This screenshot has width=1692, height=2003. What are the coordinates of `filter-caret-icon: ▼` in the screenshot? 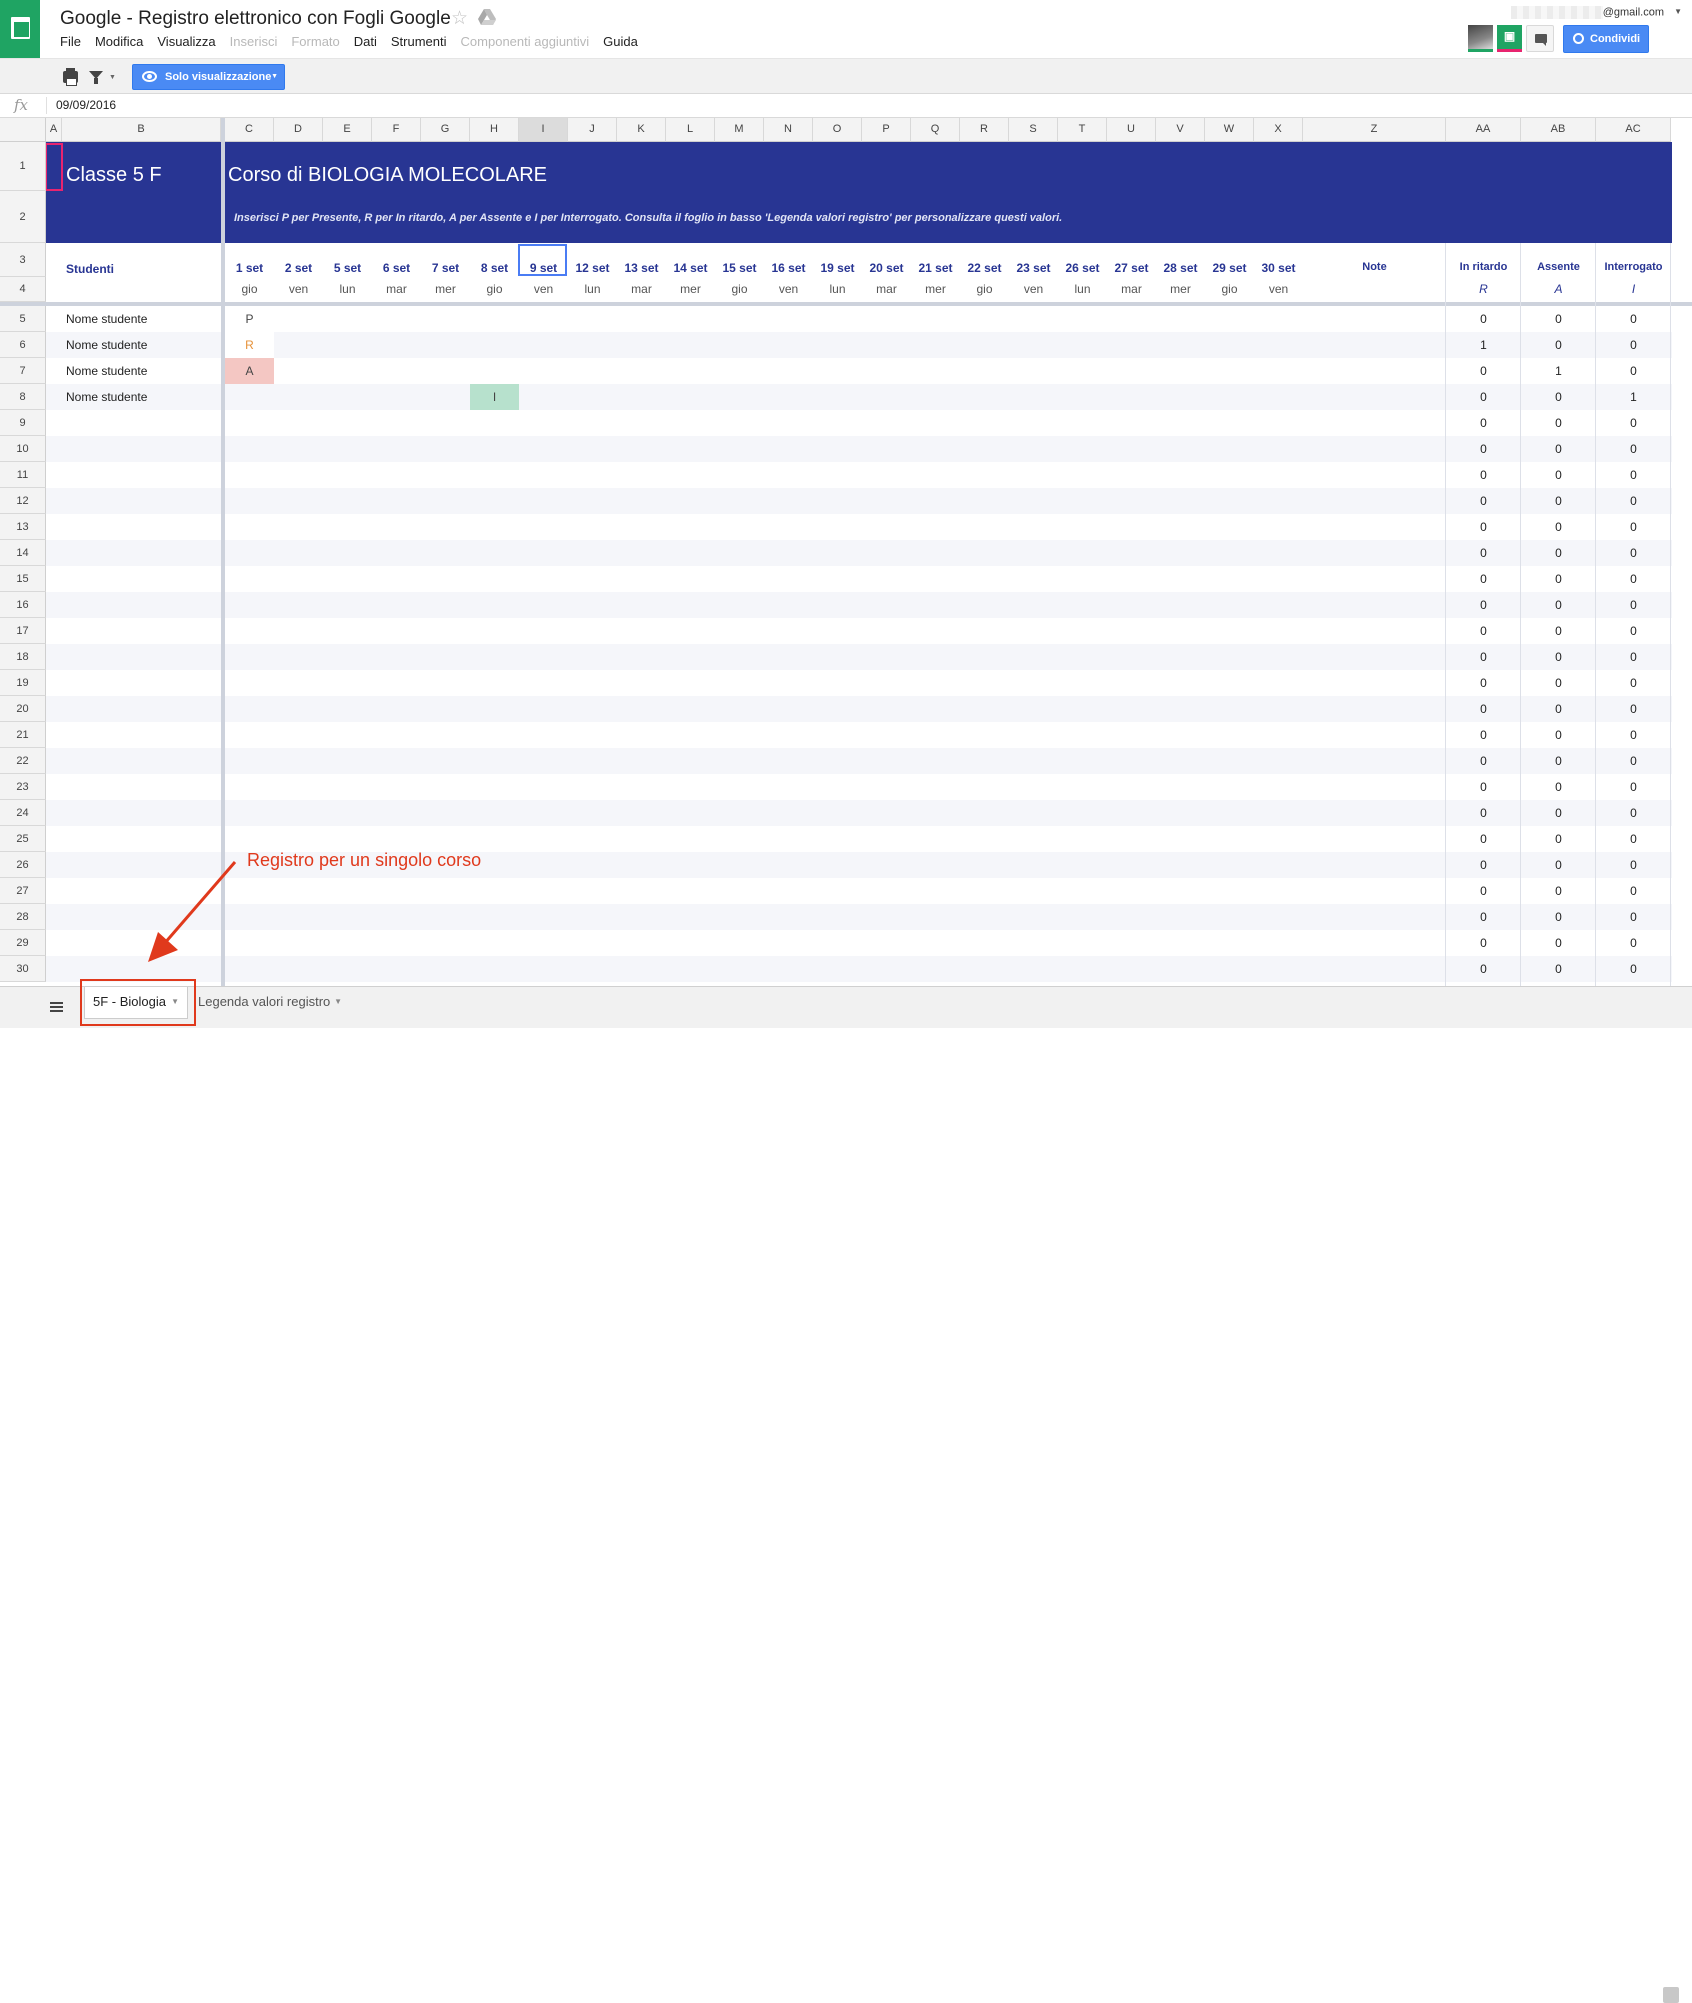 It's located at (112, 77).